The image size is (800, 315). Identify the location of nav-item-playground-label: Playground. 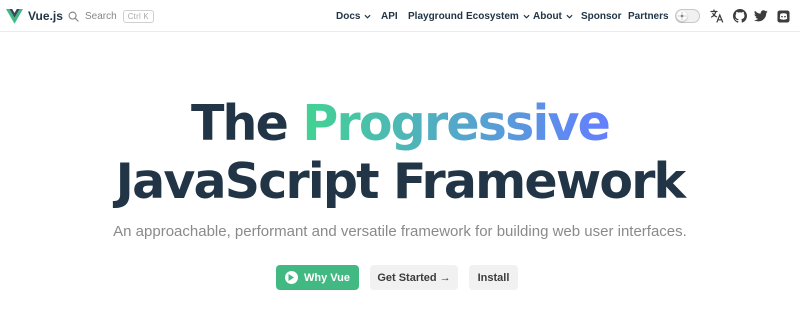
(436, 16).